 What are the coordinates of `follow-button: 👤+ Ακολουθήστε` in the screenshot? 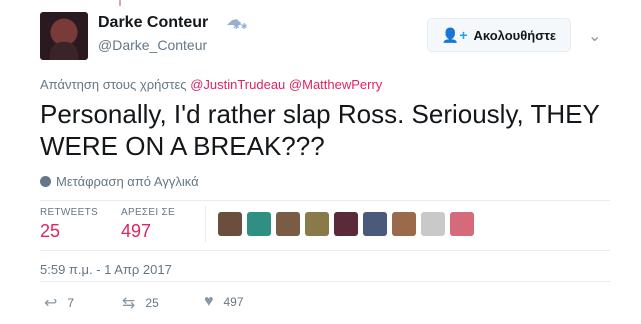 It's located at (499, 35).